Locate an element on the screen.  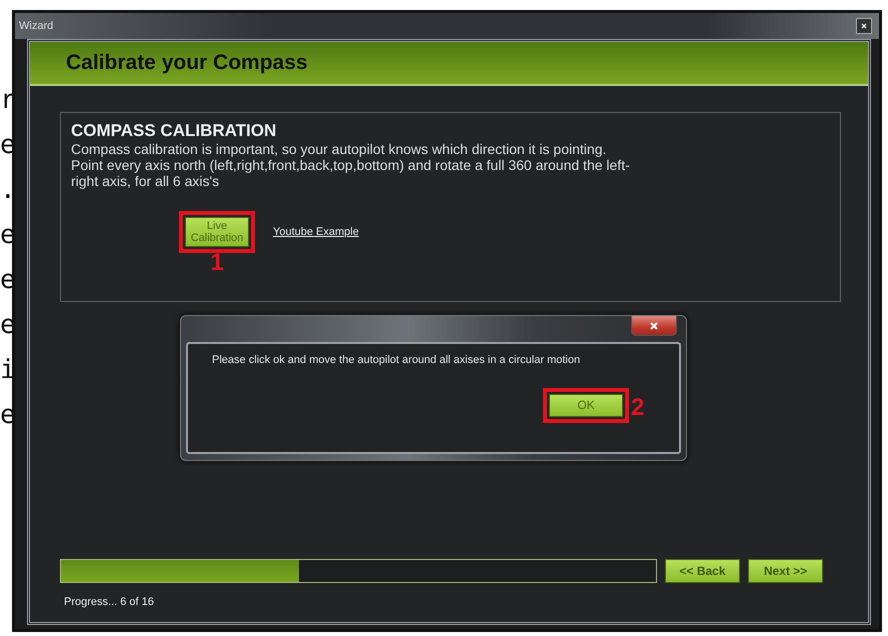
next-button: Next >> is located at coordinates (785, 571).